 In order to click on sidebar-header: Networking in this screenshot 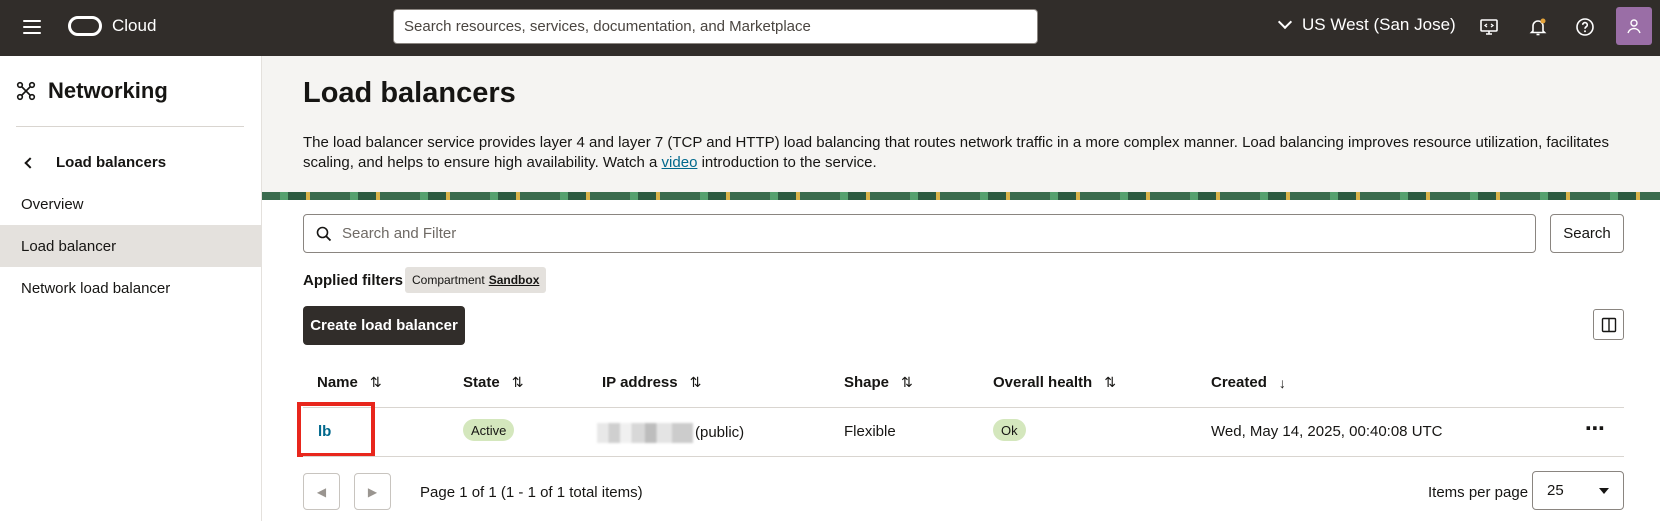, I will do `click(92, 91)`.